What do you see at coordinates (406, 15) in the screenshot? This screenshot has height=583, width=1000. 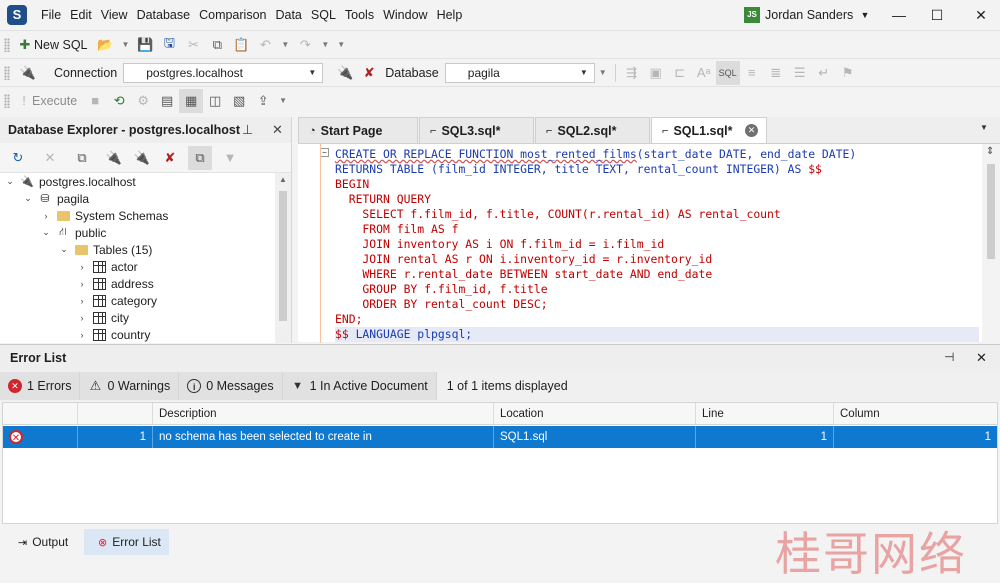 I see `menu-window: Window` at bounding box center [406, 15].